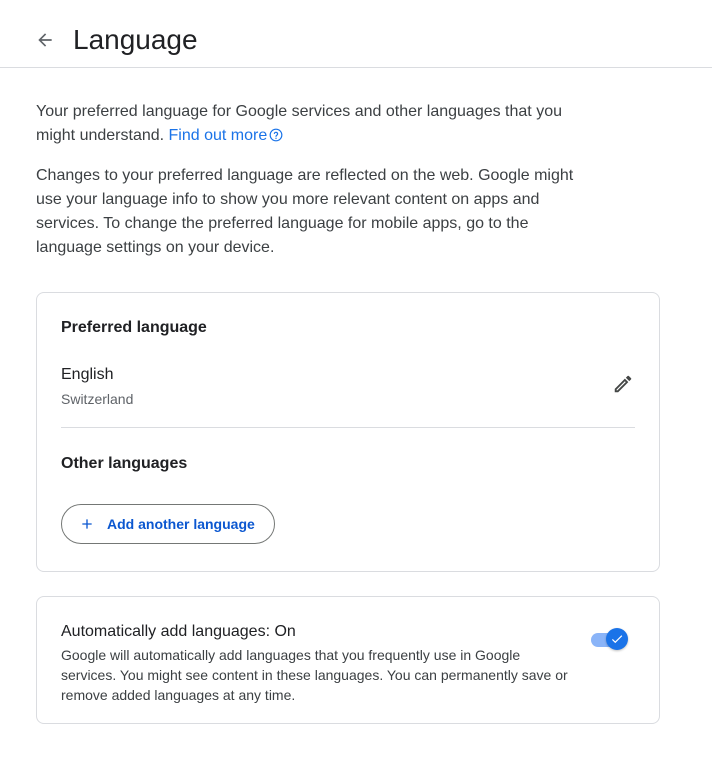 Image resolution: width=712 pixels, height=758 pixels. What do you see at coordinates (87, 374) in the screenshot?
I see `preferred-language-name: English` at bounding box center [87, 374].